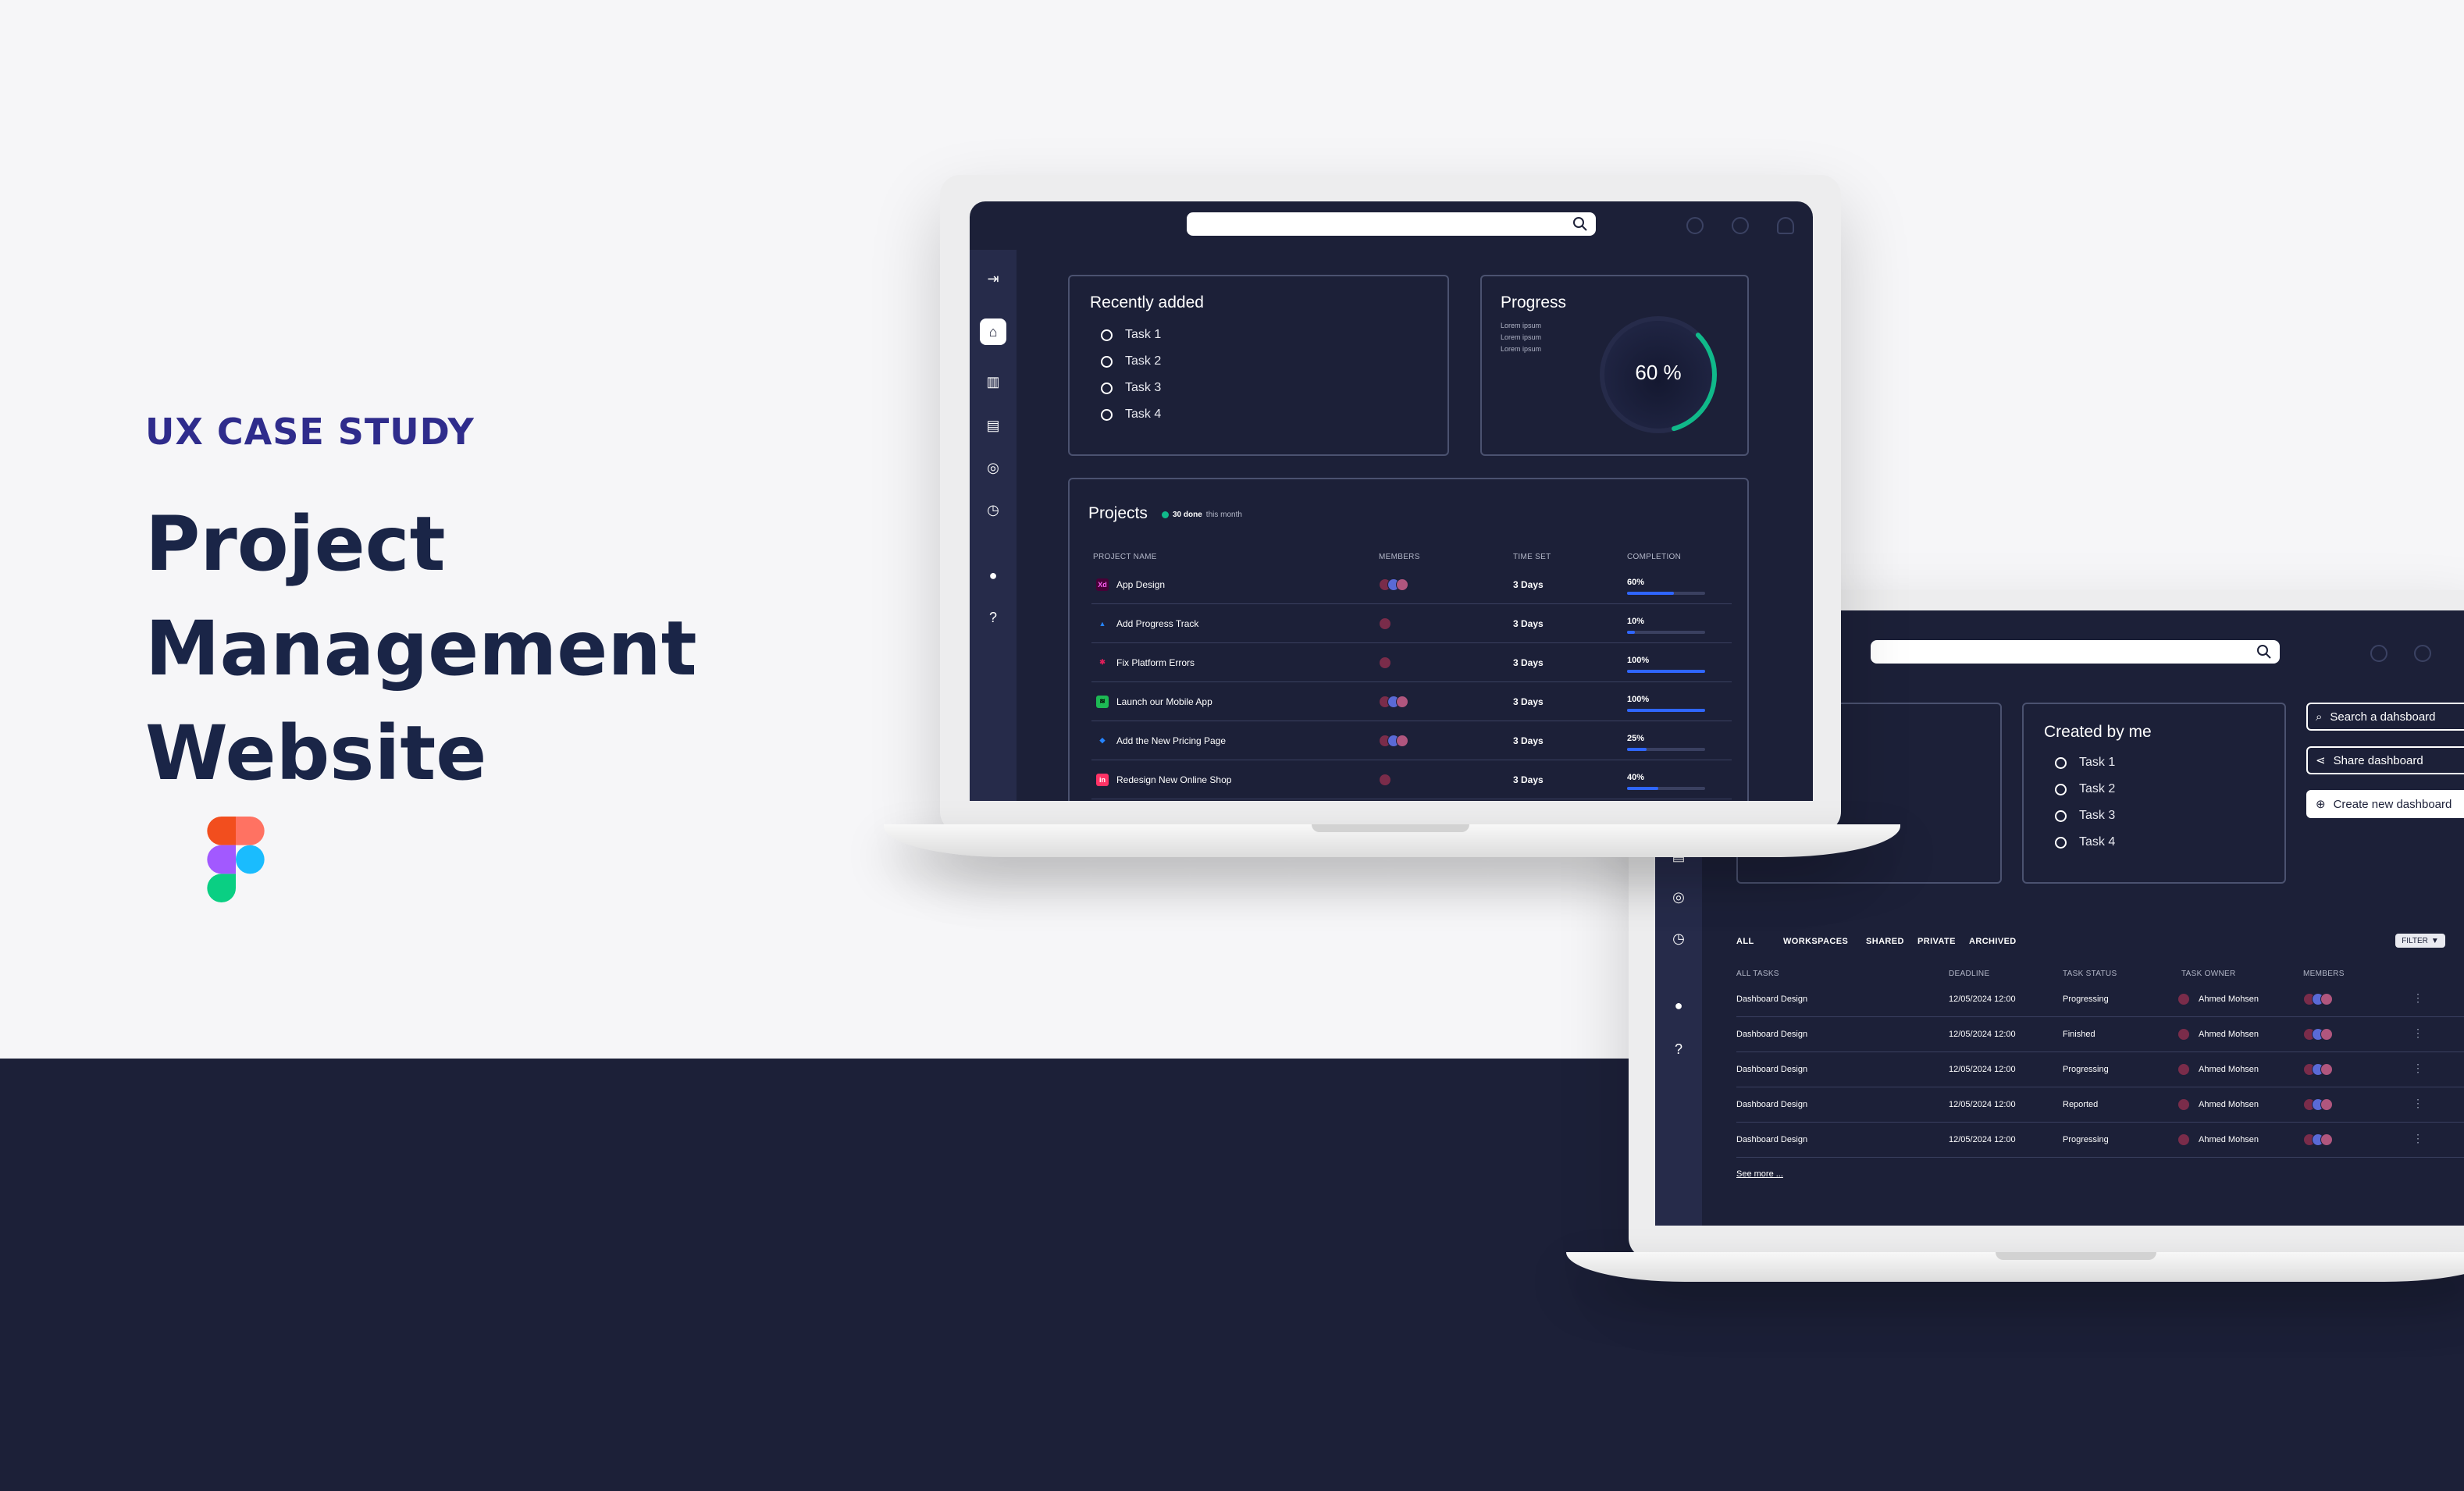 The width and height of the screenshot is (2464, 1491). Describe the element at coordinates (1993, 941) in the screenshot. I see `tab-archived: ARCHIVED` at that location.